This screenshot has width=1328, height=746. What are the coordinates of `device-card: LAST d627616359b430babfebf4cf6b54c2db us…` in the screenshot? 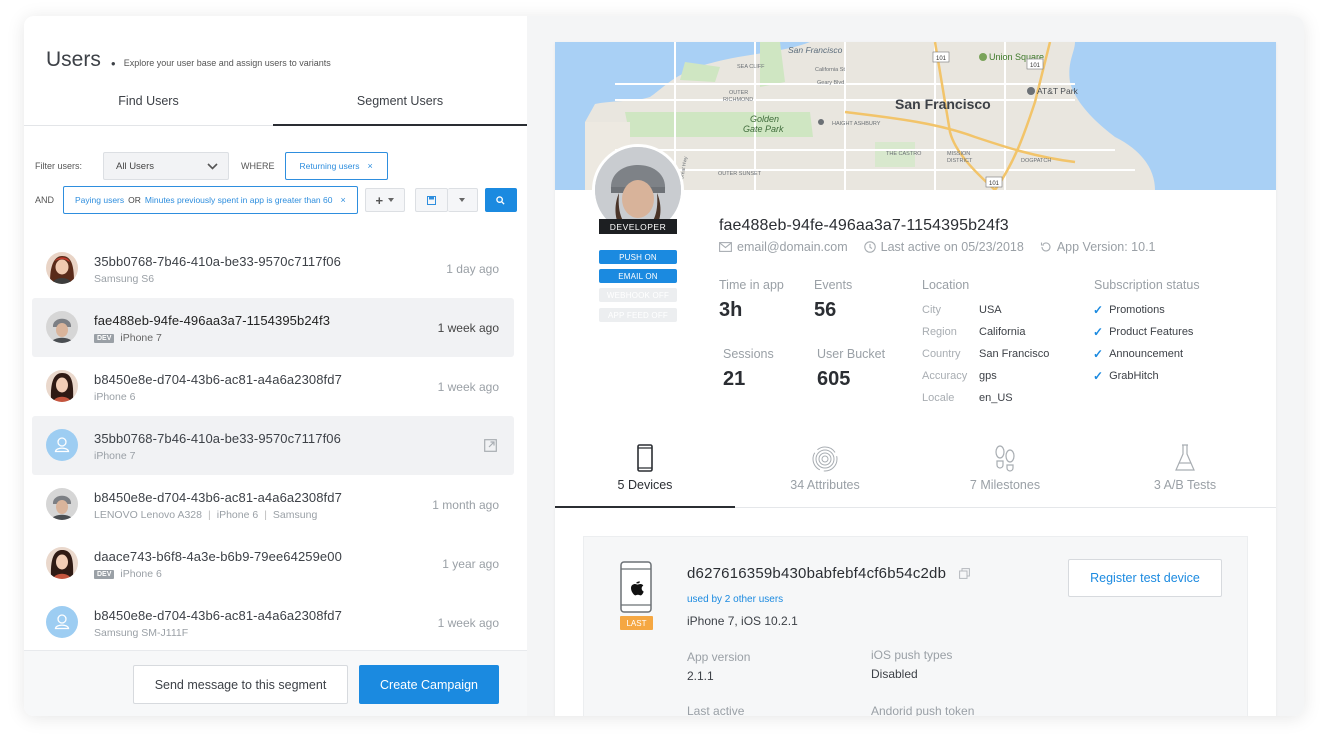 It's located at (915, 626).